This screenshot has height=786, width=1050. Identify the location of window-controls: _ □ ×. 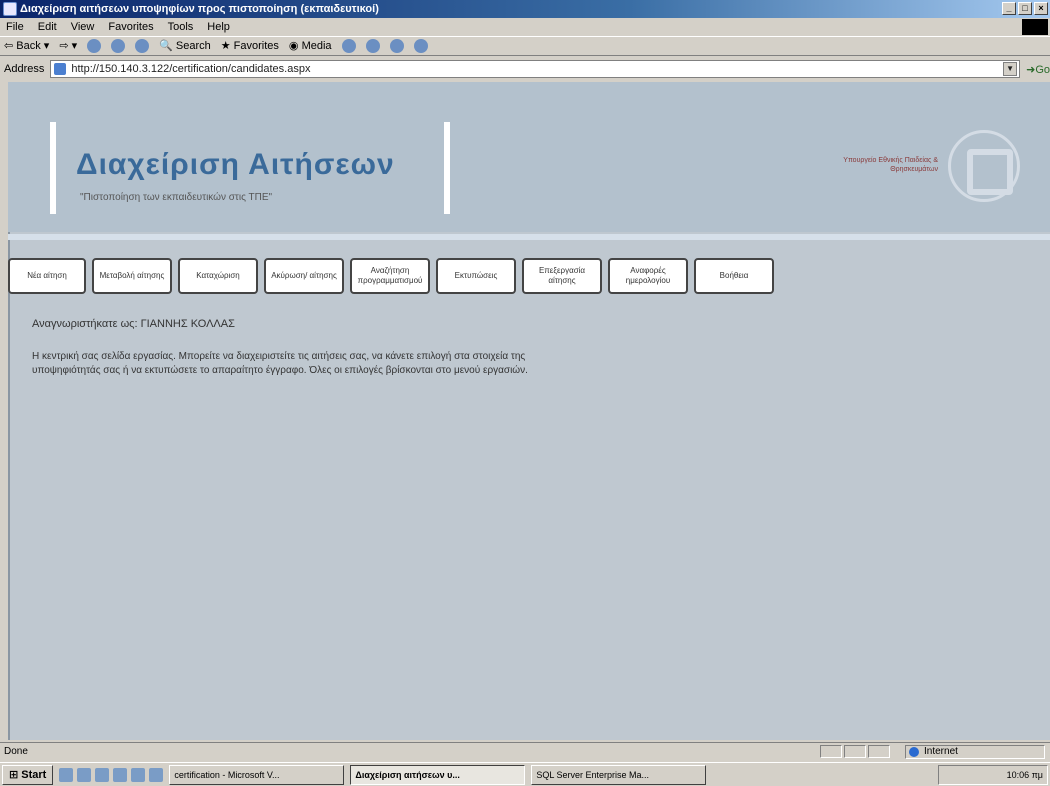
(1025, 8).